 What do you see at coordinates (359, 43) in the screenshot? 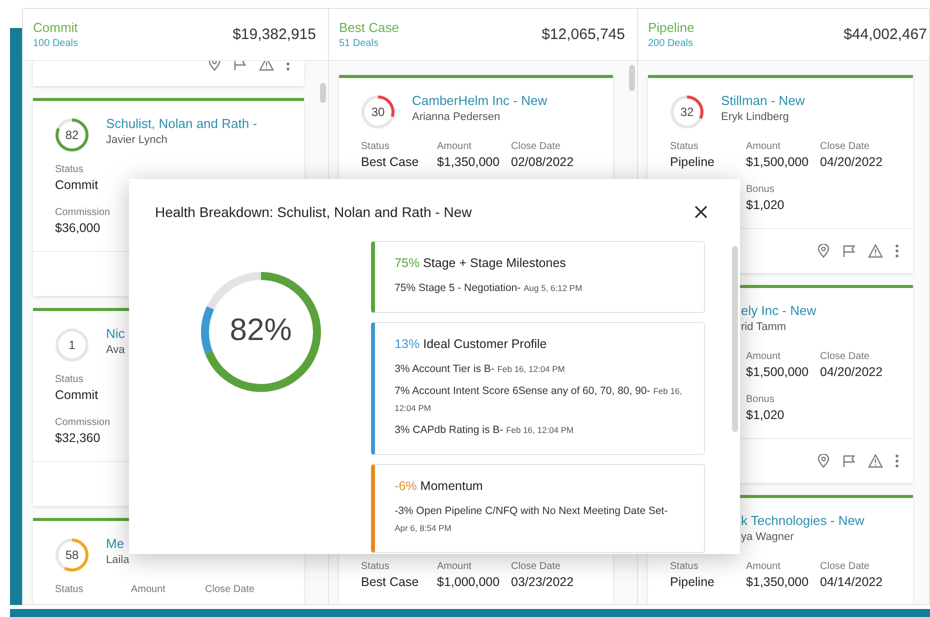
I see `deal-count: 51 Deals` at bounding box center [359, 43].